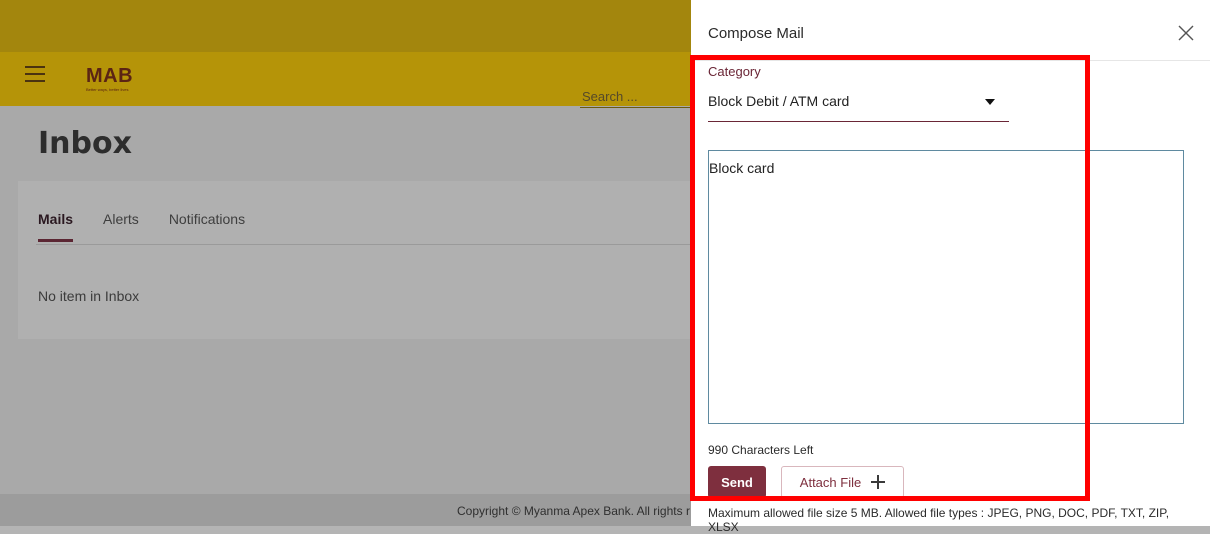 Image resolution: width=1210 pixels, height=534 pixels. I want to click on tab-alerts: Alerts, so click(121, 226).